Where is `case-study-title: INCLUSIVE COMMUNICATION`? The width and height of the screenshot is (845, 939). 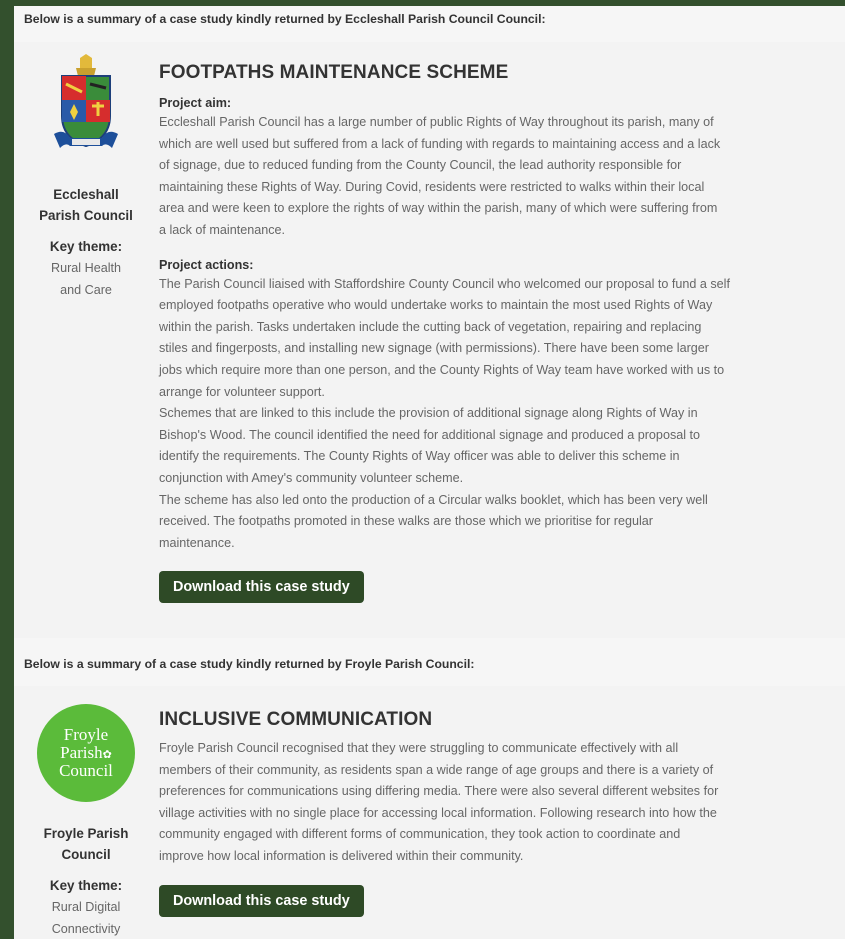 case-study-title: INCLUSIVE COMMUNICATION is located at coordinates (296, 719).